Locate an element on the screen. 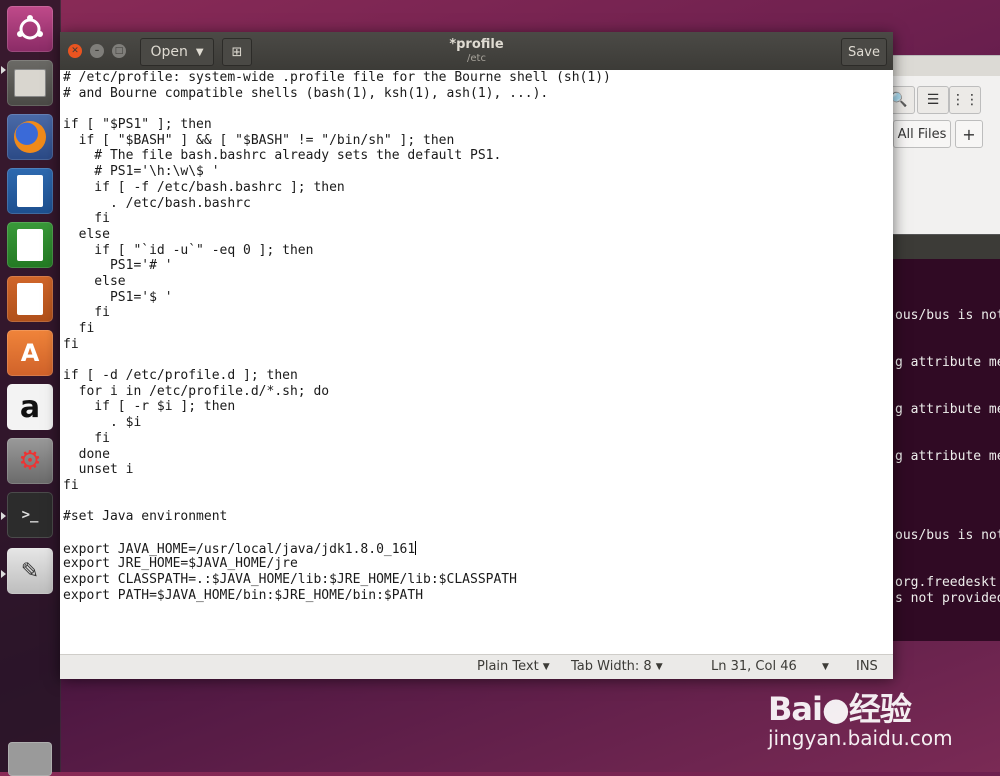 The width and height of the screenshot is (1000, 776). trash-icon is located at coordinates (30, 759).